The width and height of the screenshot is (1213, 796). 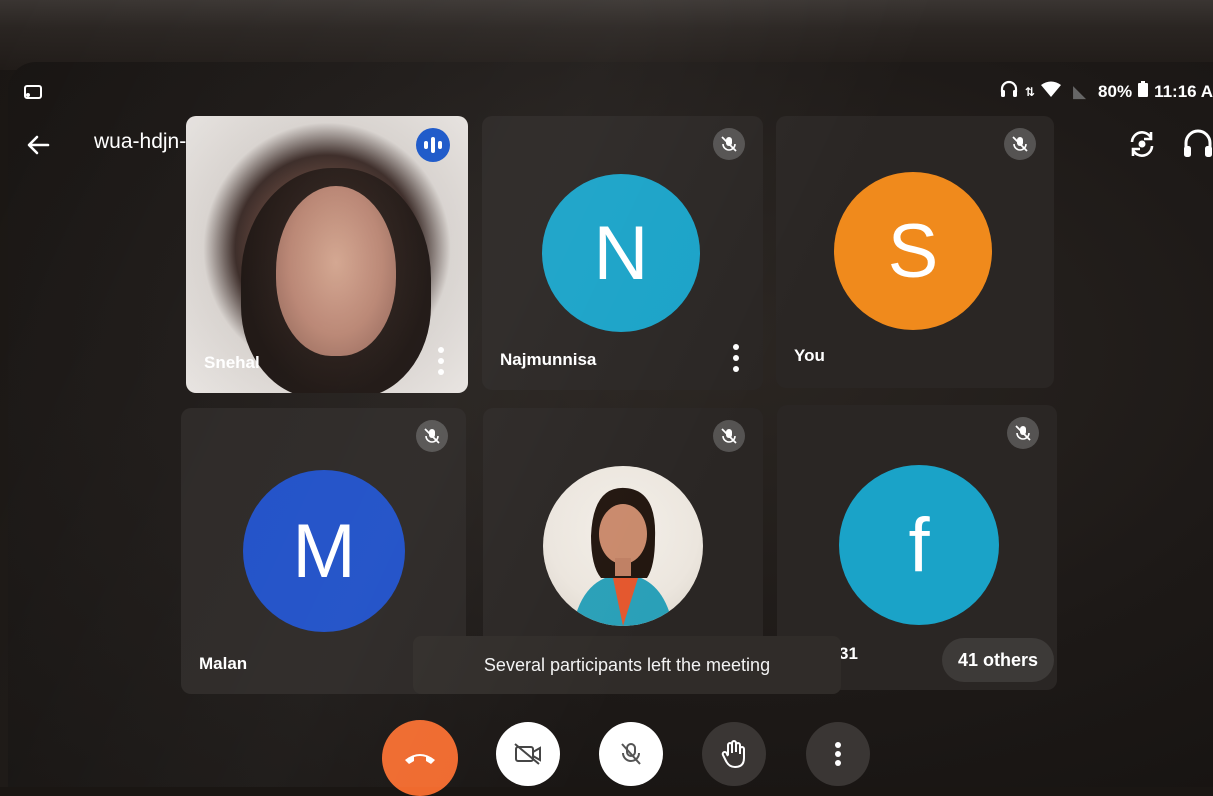 I want to click on notification-toast: Several participants left the meeting, so click(x=627, y=665).